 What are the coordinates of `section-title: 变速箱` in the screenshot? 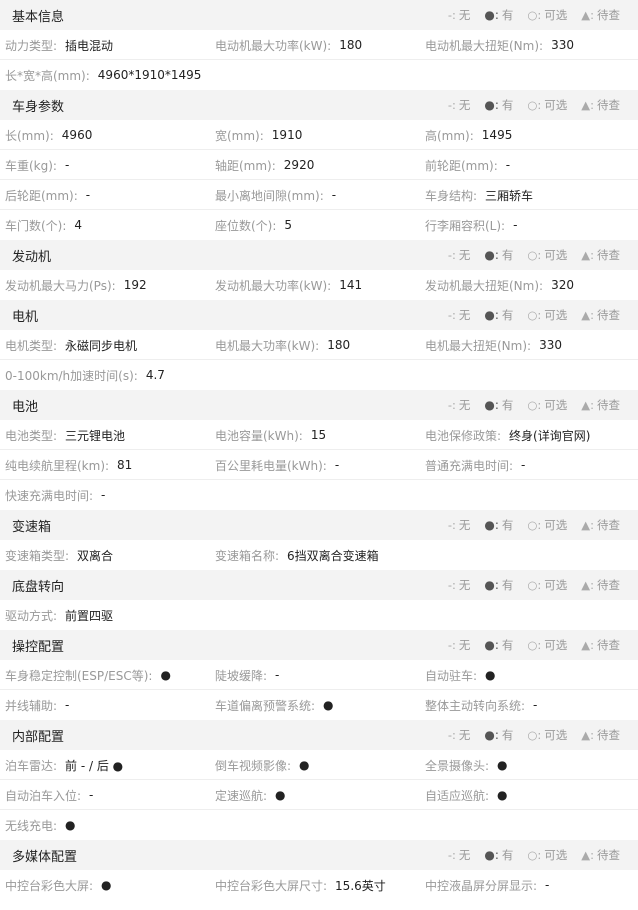 It's located at (32, 527).